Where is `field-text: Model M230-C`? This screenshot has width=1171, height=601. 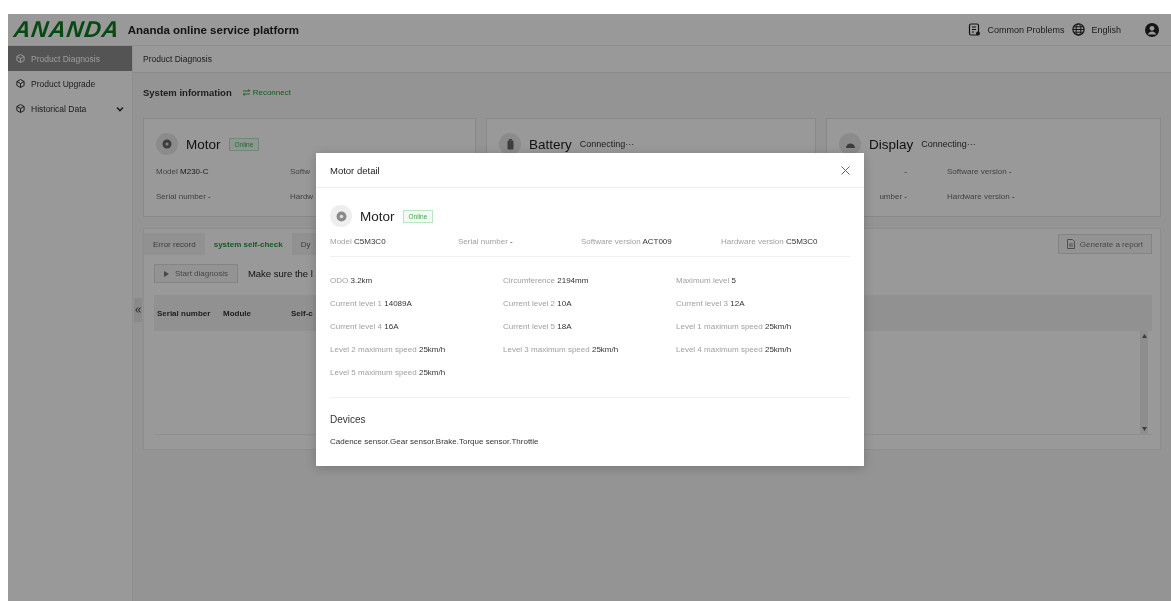 field-text: Model M230-C is located at coordinates (182, 171).